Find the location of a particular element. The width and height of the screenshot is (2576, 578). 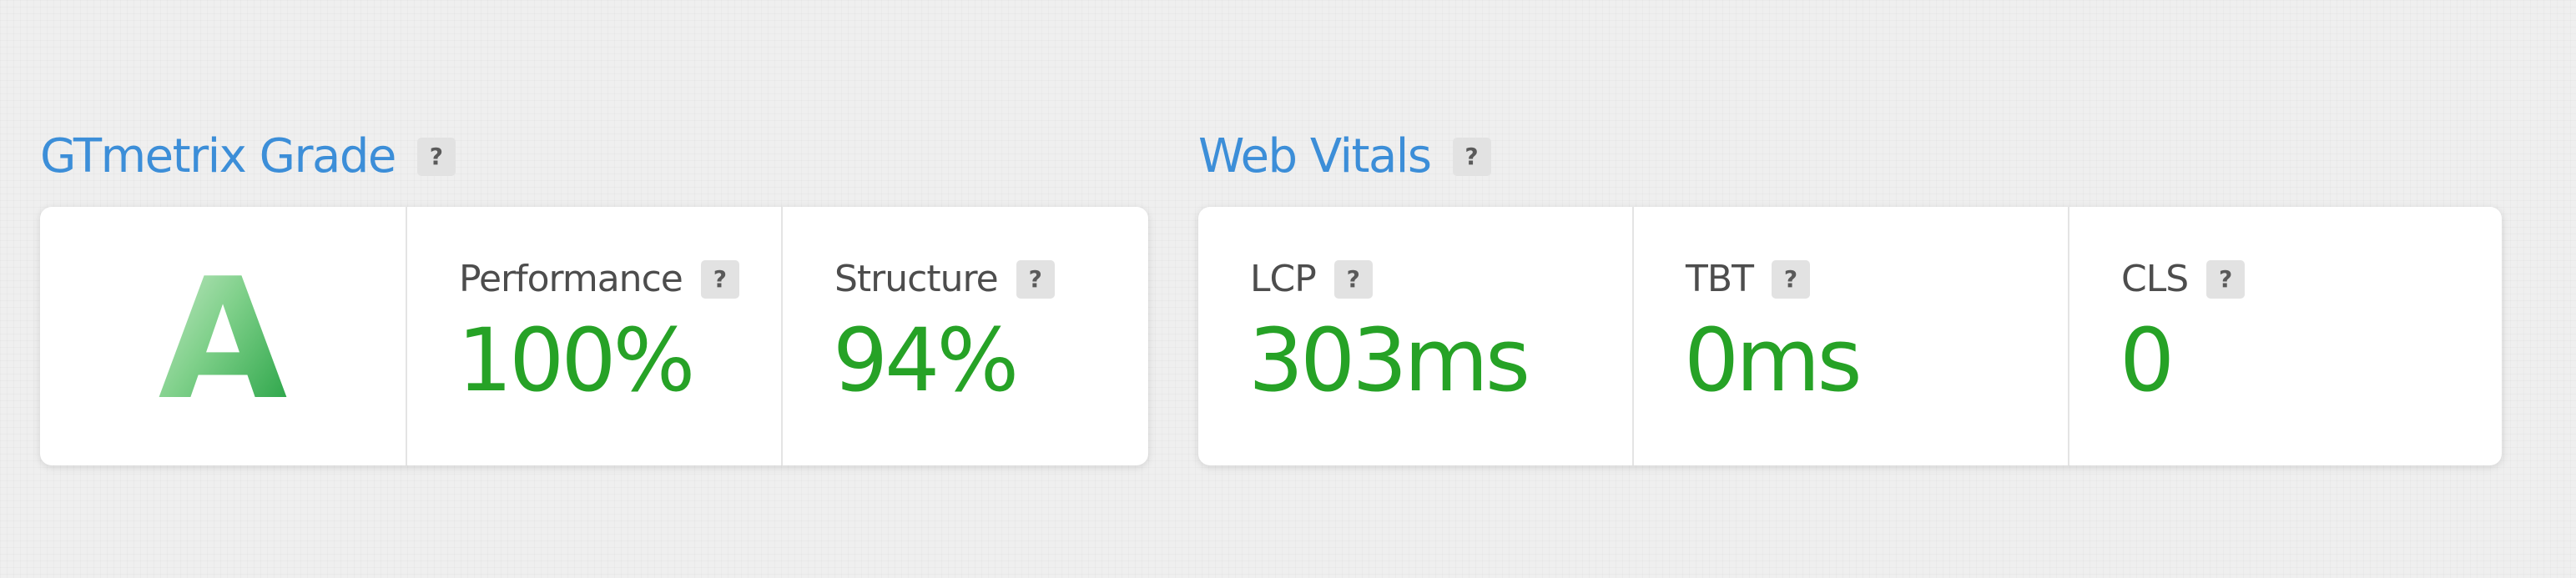

metric-lcp: LCP ? 303ms is located at coordinates (1415, 336).